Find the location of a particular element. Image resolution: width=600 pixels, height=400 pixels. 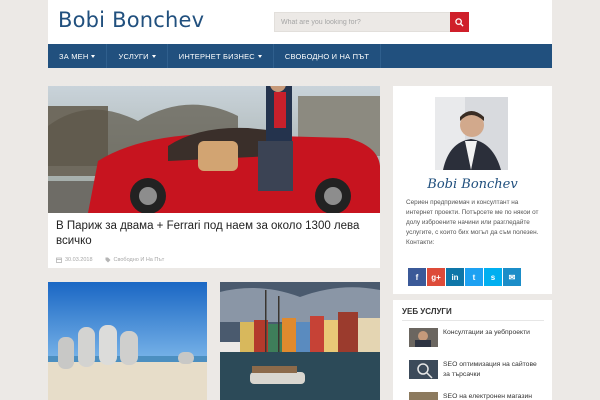

nav-item-label: Свободно и на път is located at coordinates (327, 56).